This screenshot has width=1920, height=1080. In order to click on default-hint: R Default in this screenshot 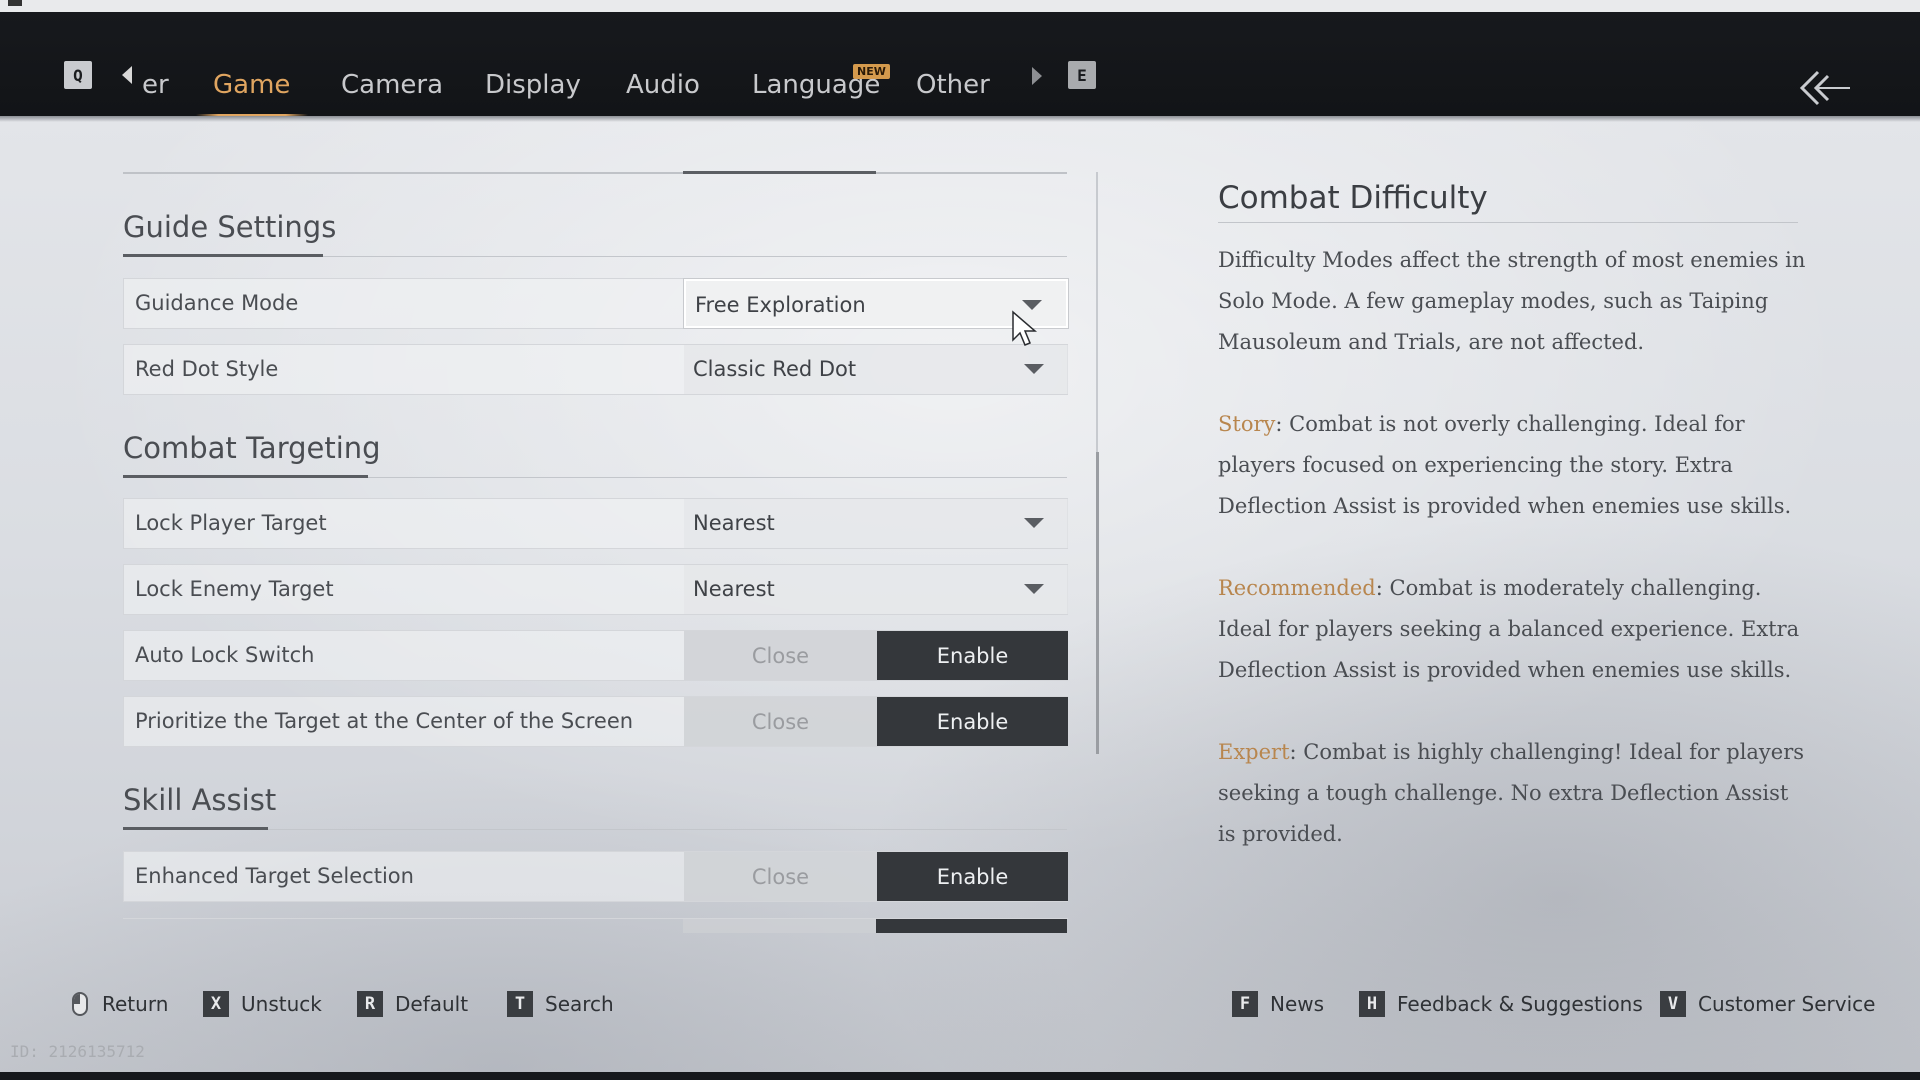, I will do `click(412, 1004)`.